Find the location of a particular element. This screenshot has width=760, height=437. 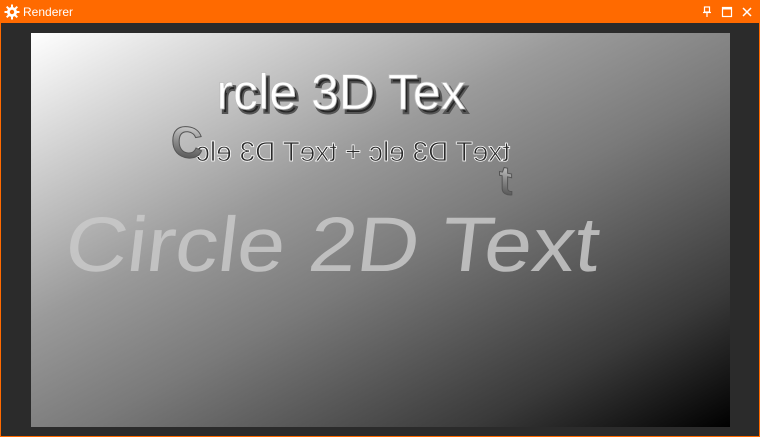

circle-2d-text: Circle 2D Text is located at coordinates (333, 245).